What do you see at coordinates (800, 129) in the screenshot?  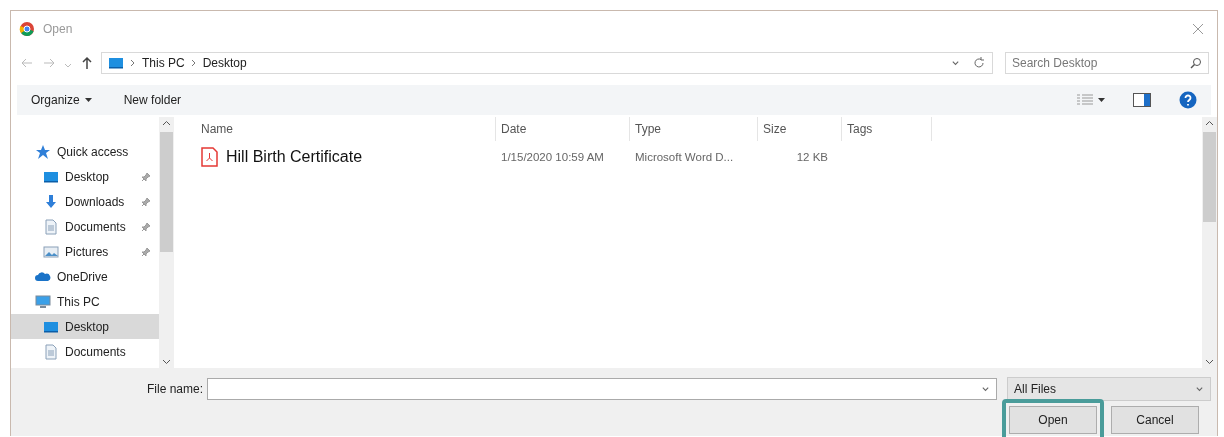 I see `column-header: Size` at bounding box center [800, 129].